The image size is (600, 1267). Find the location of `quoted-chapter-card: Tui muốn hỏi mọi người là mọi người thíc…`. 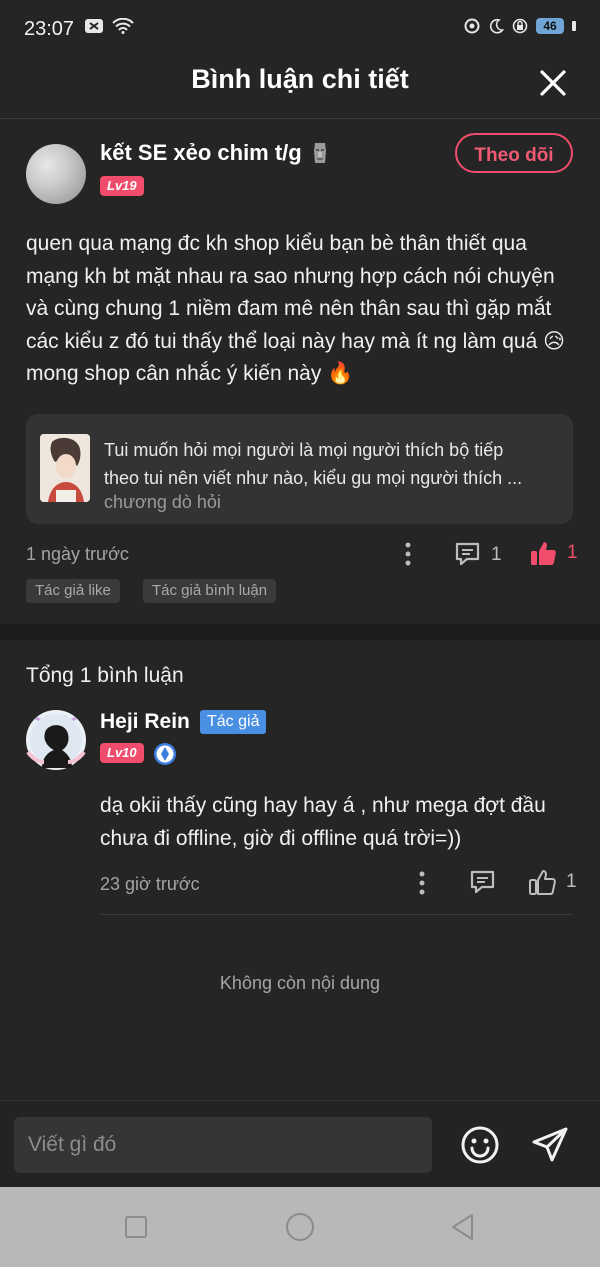

quoted-chapter-card: Tui muốn hỏi mọi người là mọi người thíc… is located at coordinates (299, 469).